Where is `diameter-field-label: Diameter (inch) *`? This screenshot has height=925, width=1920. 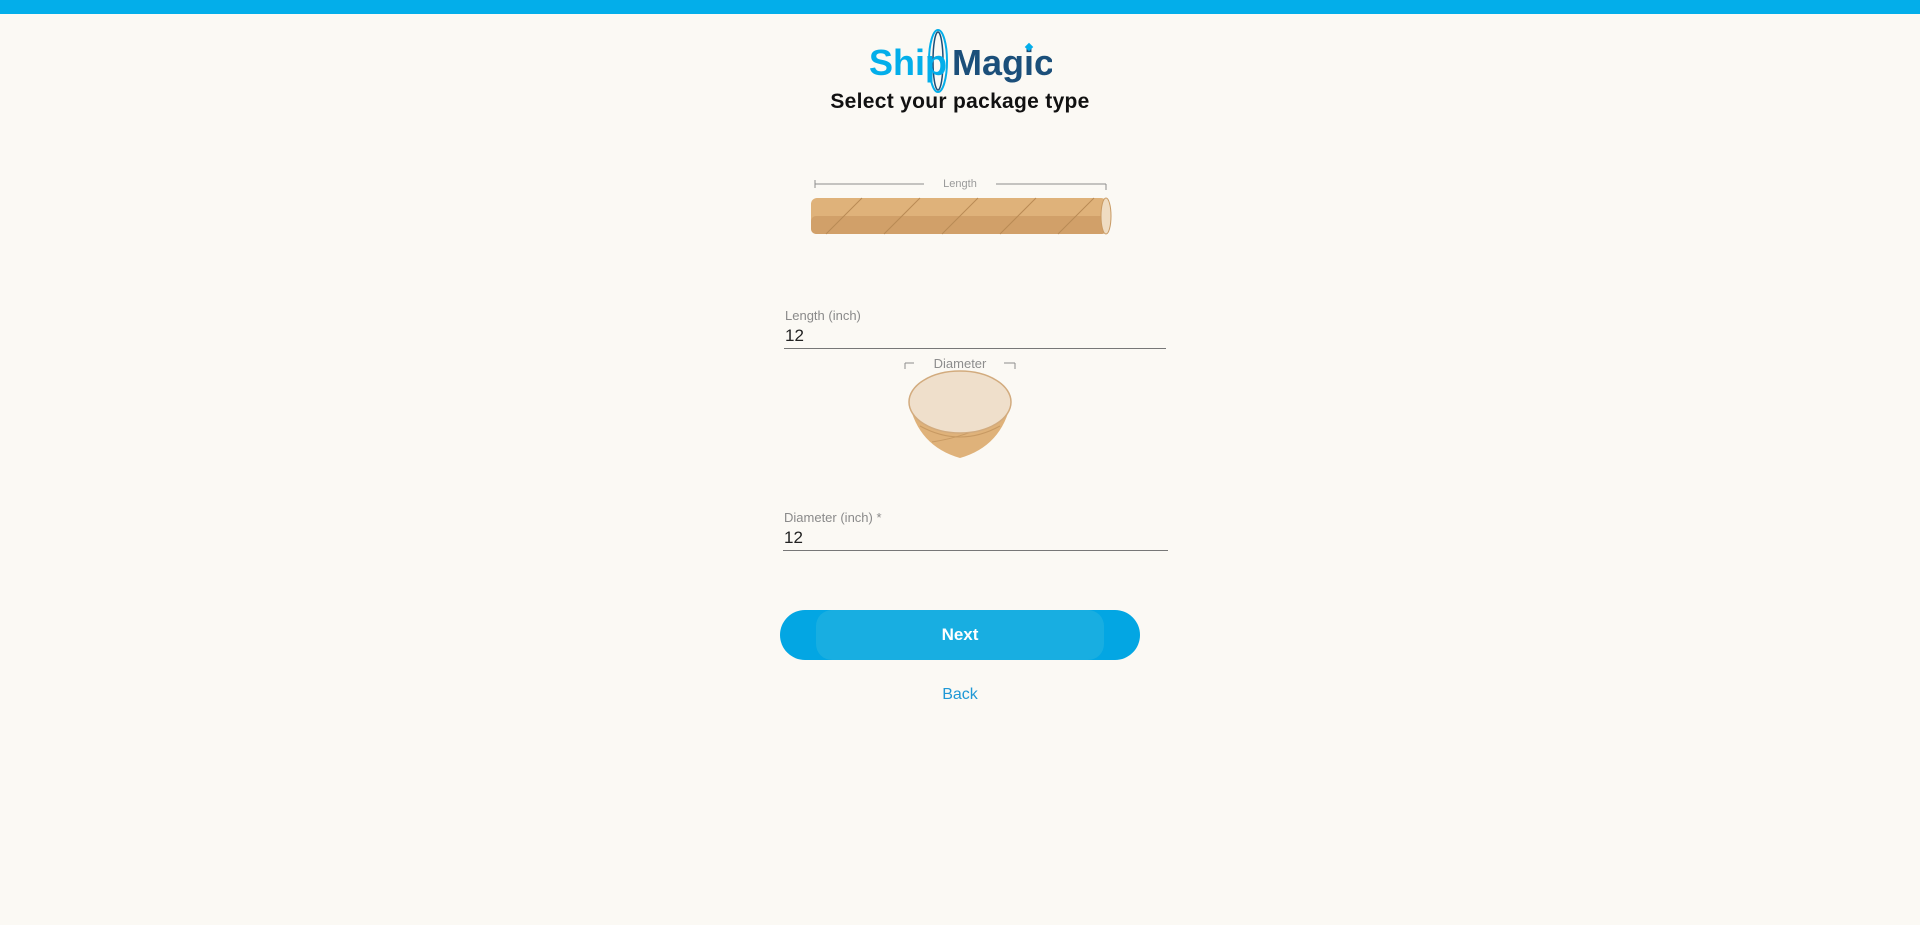 diameter-field-label: Diameter (inch) * is located at coordinates (833, 517).